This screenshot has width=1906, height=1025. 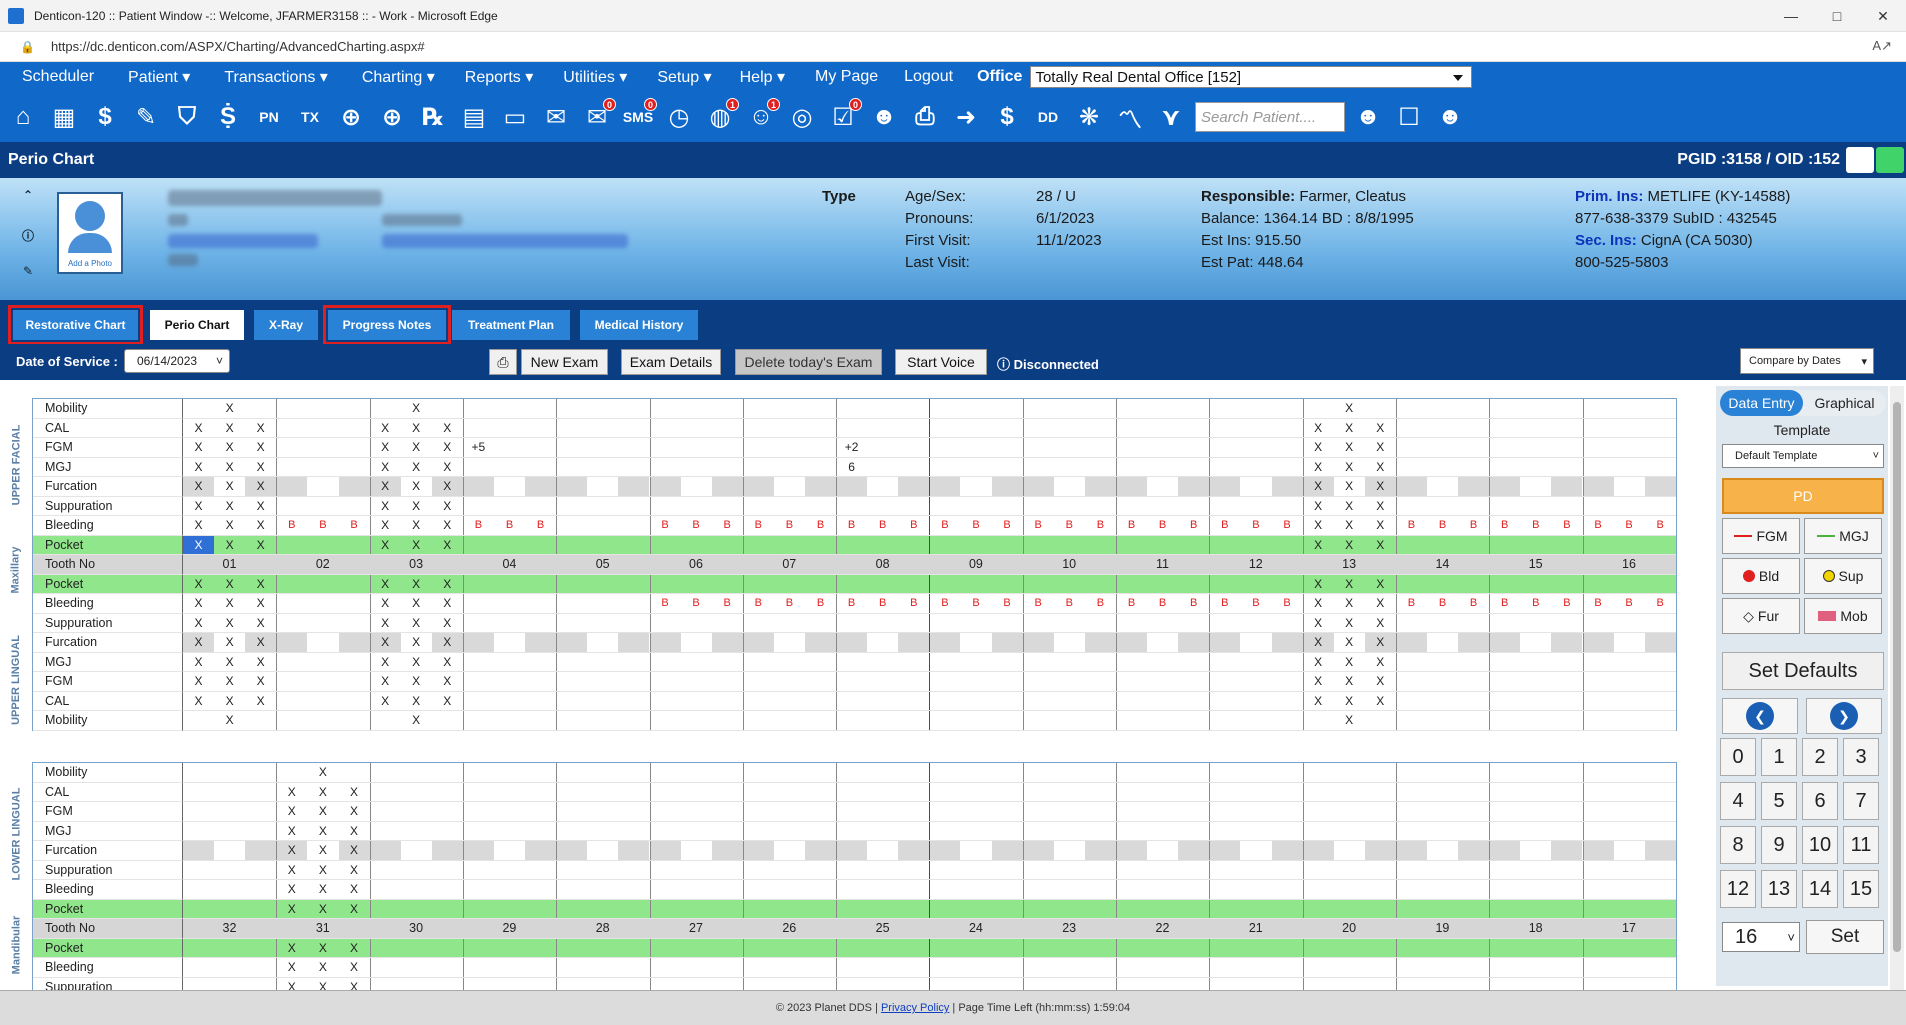 I want to click on read-aloud-icon: A↗, so click(x=1882, y=46).